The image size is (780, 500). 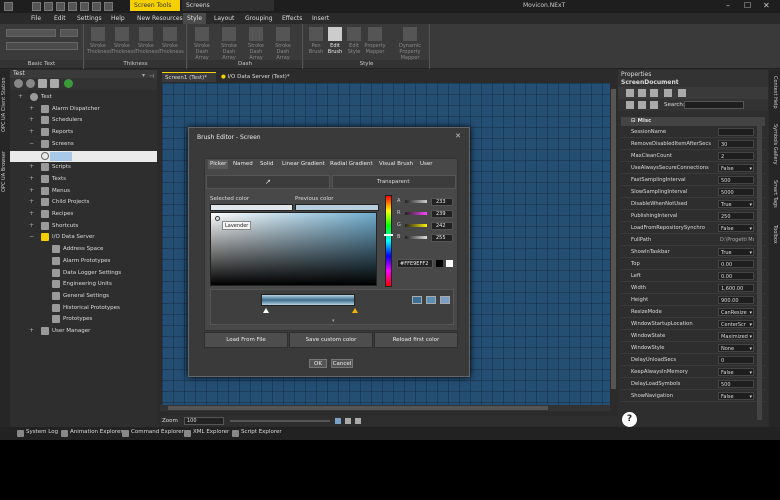 I want to click on transparent-button: Transparent, so click(x=394, y=182).